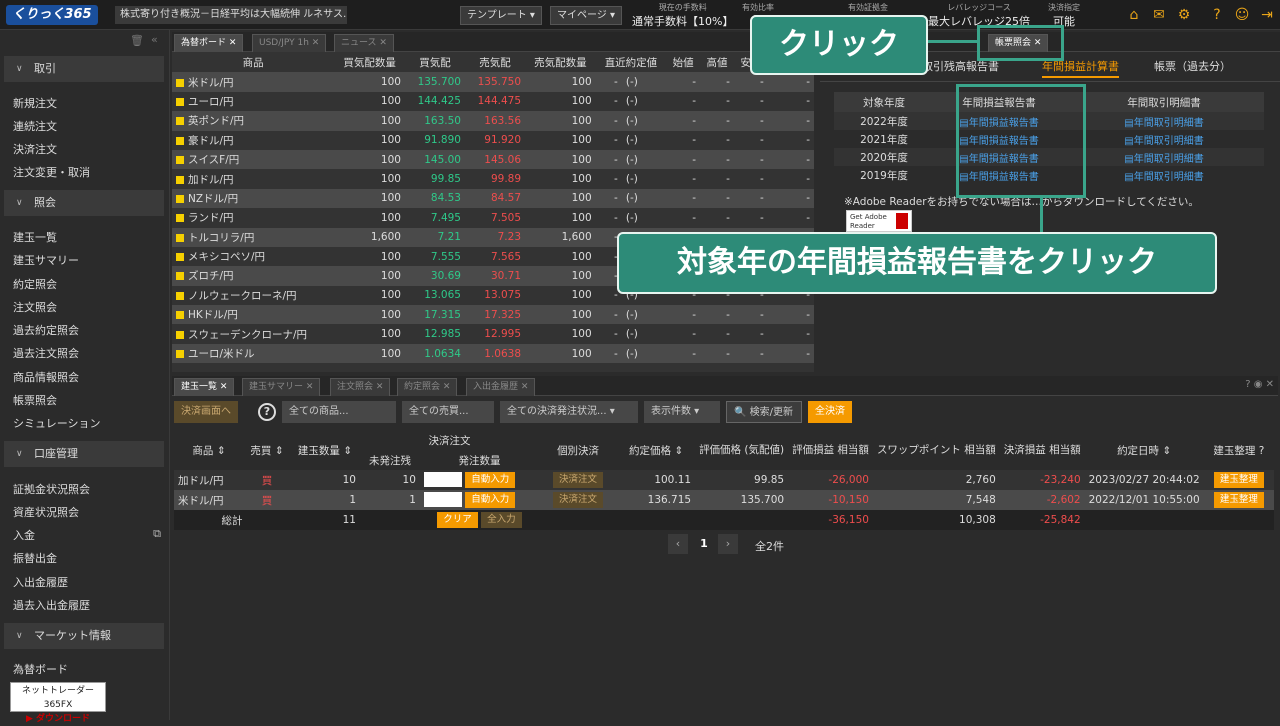 This screenshot has width=1280, height=726. What do you see at coordinates (493, 218) in the screenshot?
I see `rate-row: ランド/円 100 7.495 7.505 100- (-) - - - -` at bounding box center [493, 218].